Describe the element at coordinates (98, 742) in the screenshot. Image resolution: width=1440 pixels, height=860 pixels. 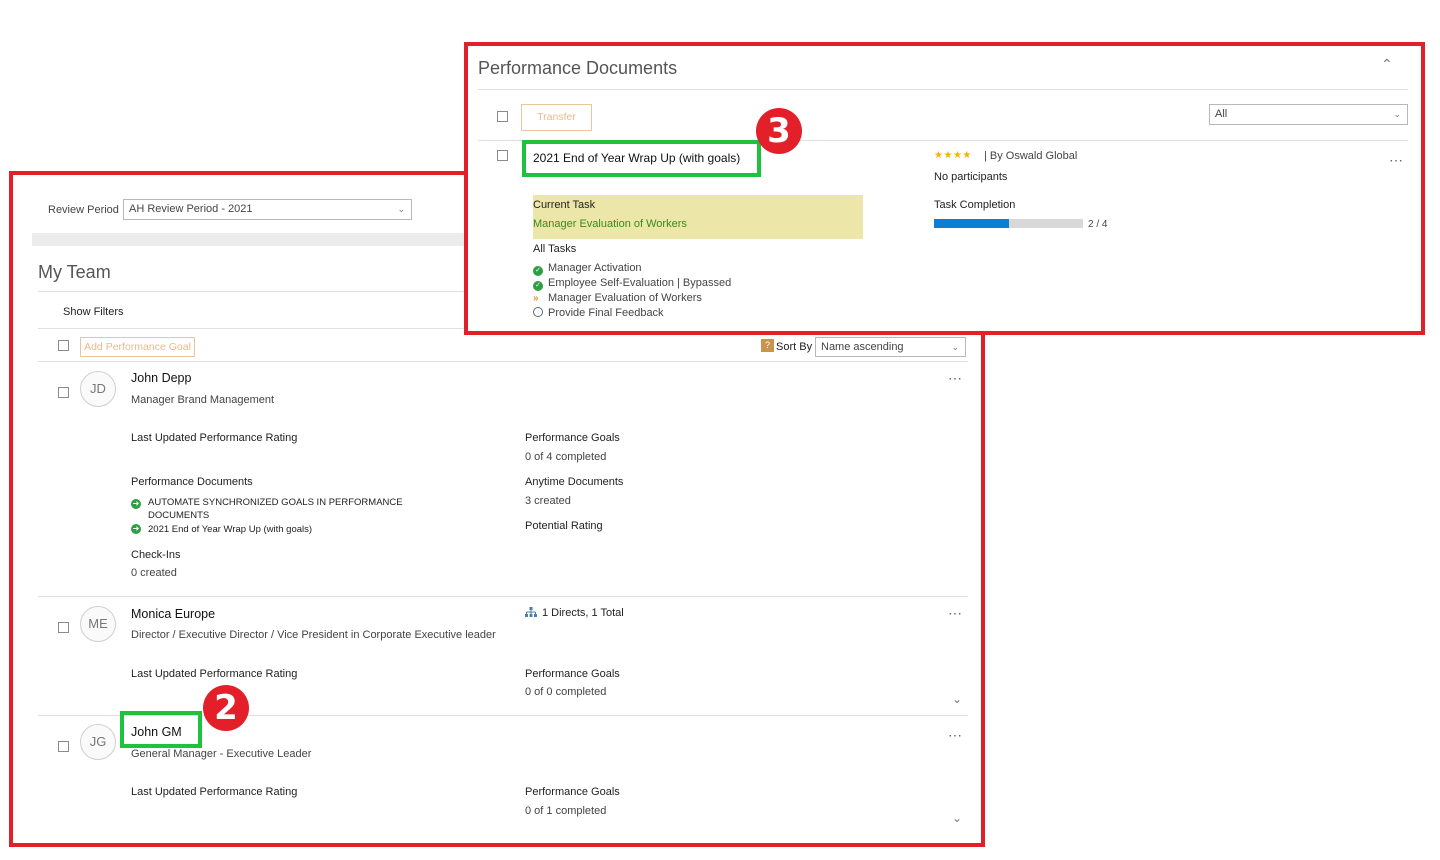
I see `avatar: JG` at that location.